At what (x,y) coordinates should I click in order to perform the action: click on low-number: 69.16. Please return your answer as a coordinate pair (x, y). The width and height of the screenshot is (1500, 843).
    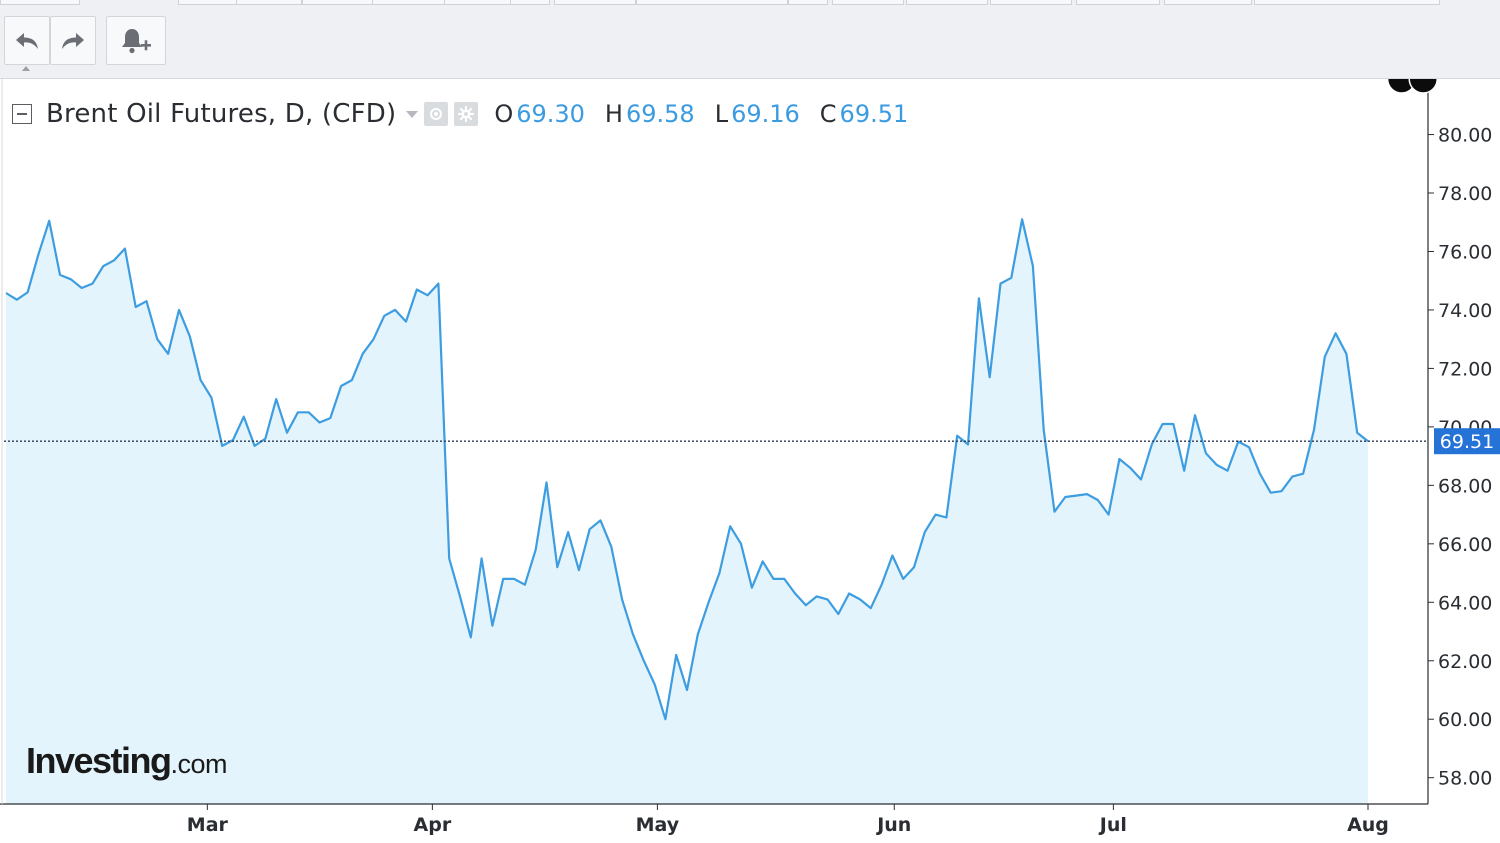
    Looking at the image, I should click on (765, 114).